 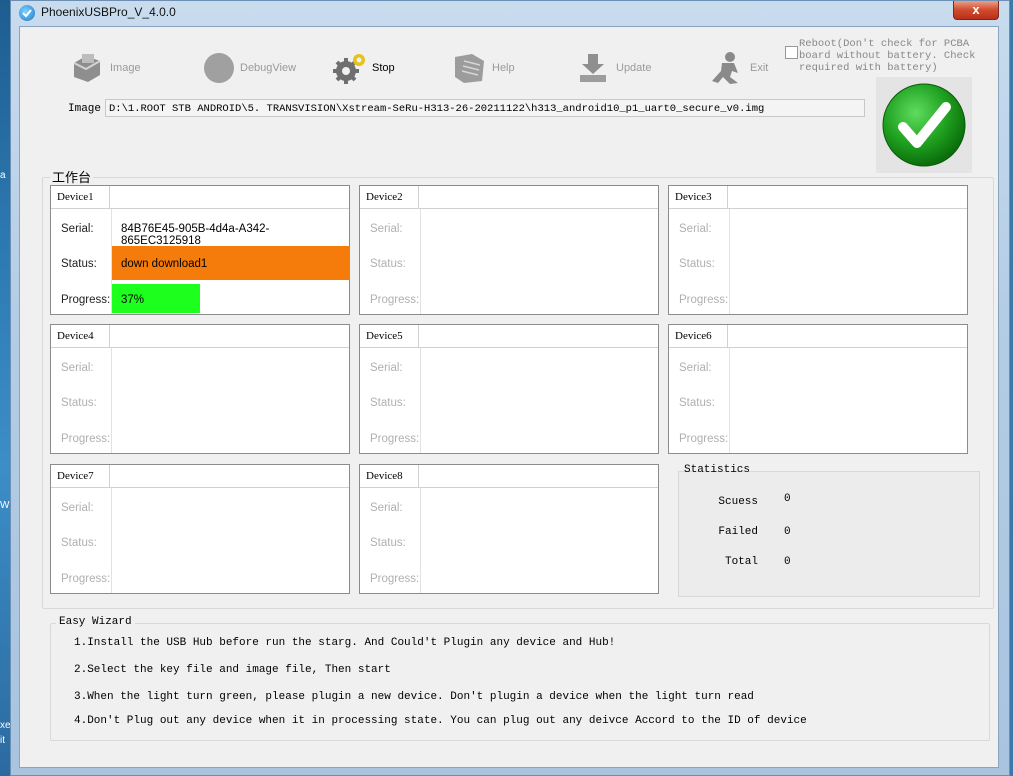 What do you see at coordinates (200, 197) in the screenshot?
I see `device-header: Device1` at bounding box center [200, 197].